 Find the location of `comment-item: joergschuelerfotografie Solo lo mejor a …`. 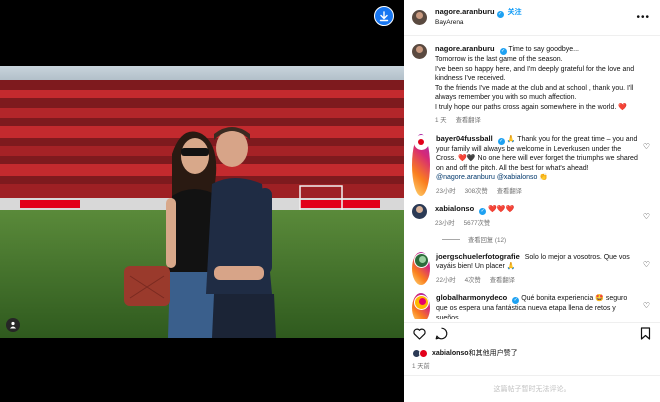

comment-item: joergschuelerfotografie Solo lo mejor a … is located at coordinates (532, 268).